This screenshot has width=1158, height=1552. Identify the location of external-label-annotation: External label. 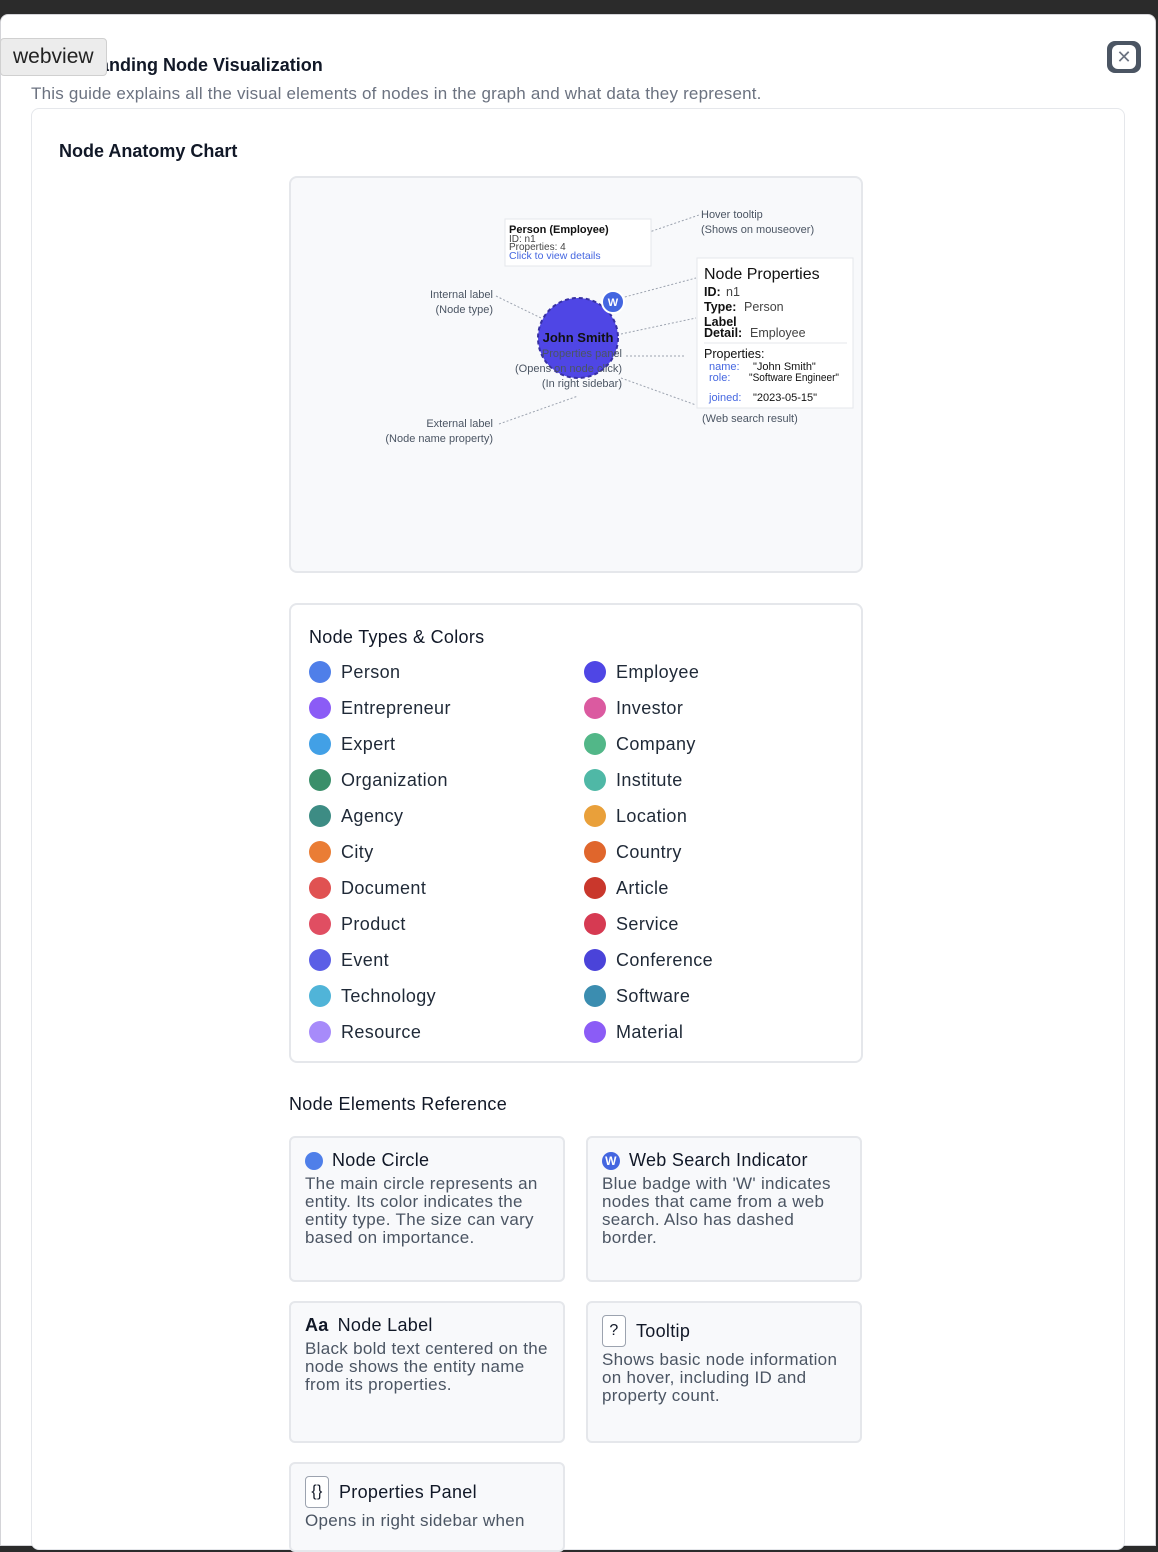
(459, 424).